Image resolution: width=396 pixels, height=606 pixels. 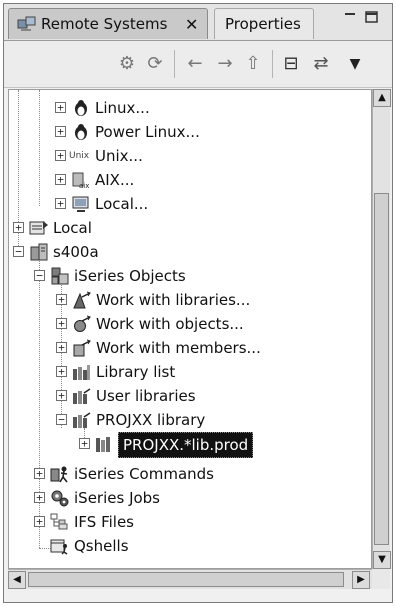 What do you see at coordinates (103, 444) in the screenshot?
I see `library-icon` at bounding box center [103, 444].